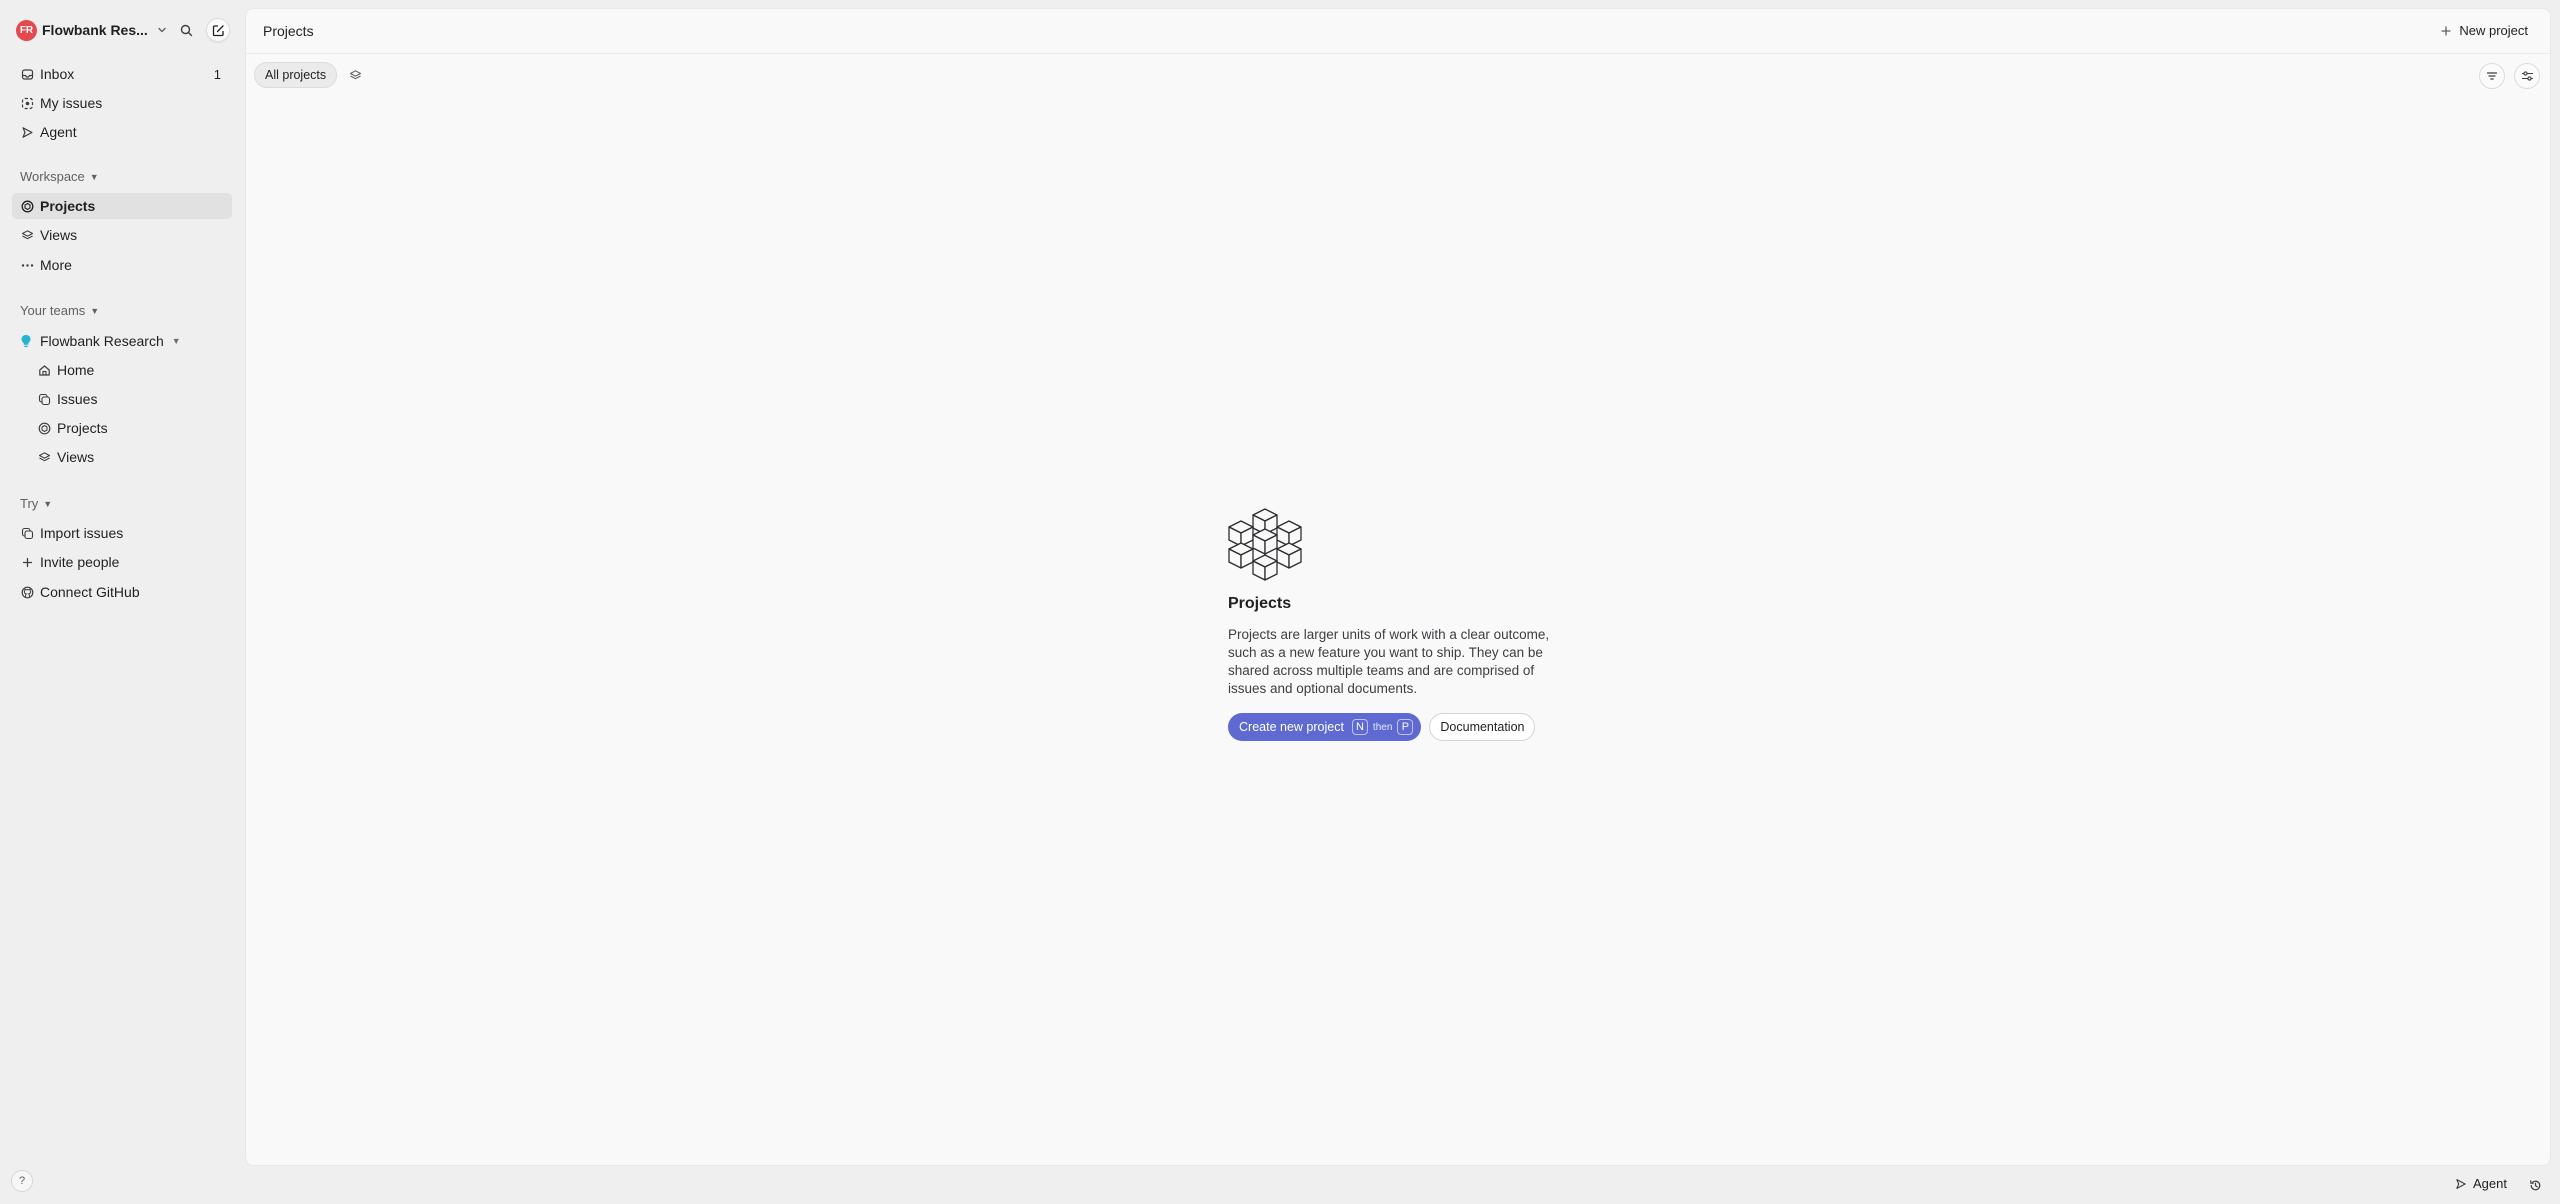 This screenshot has height=1204, width=2560. I want to click on sidebar-item-agent: Agent, so click(122, 132).